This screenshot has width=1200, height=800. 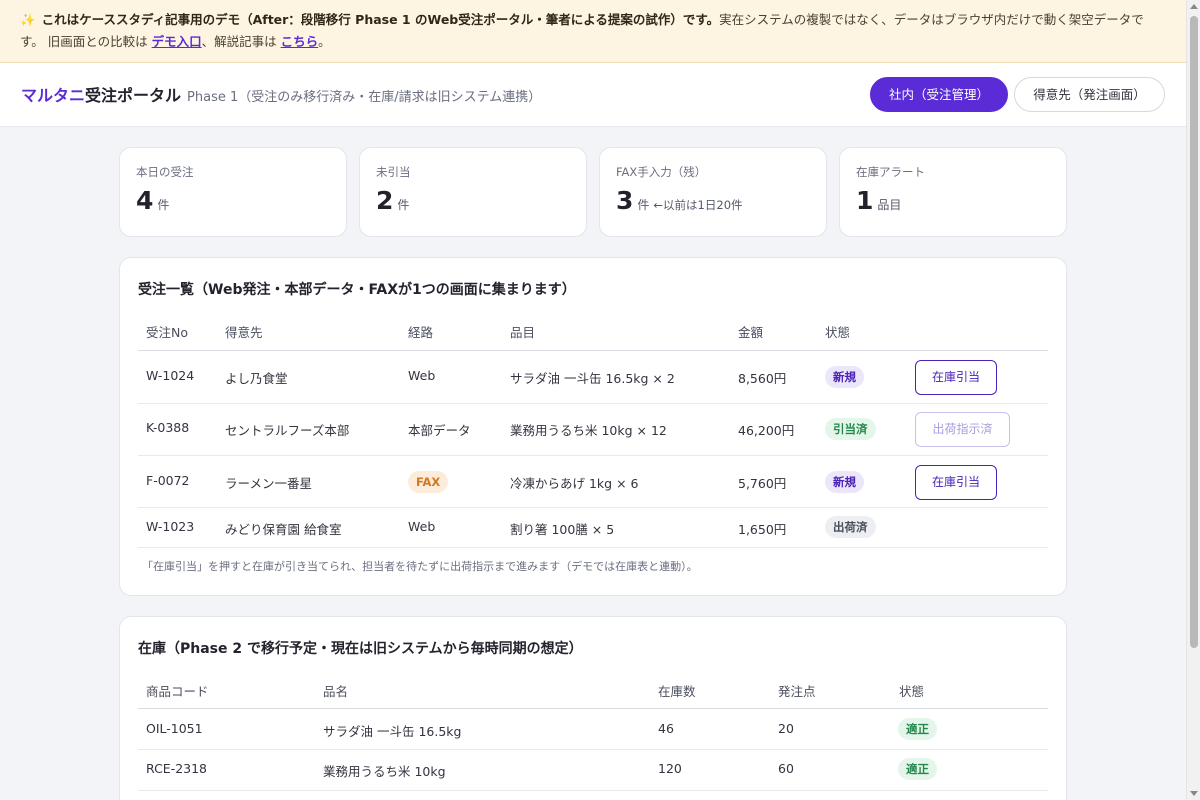 I want to click on order-no: W-1024, so click(x=170, y=375).